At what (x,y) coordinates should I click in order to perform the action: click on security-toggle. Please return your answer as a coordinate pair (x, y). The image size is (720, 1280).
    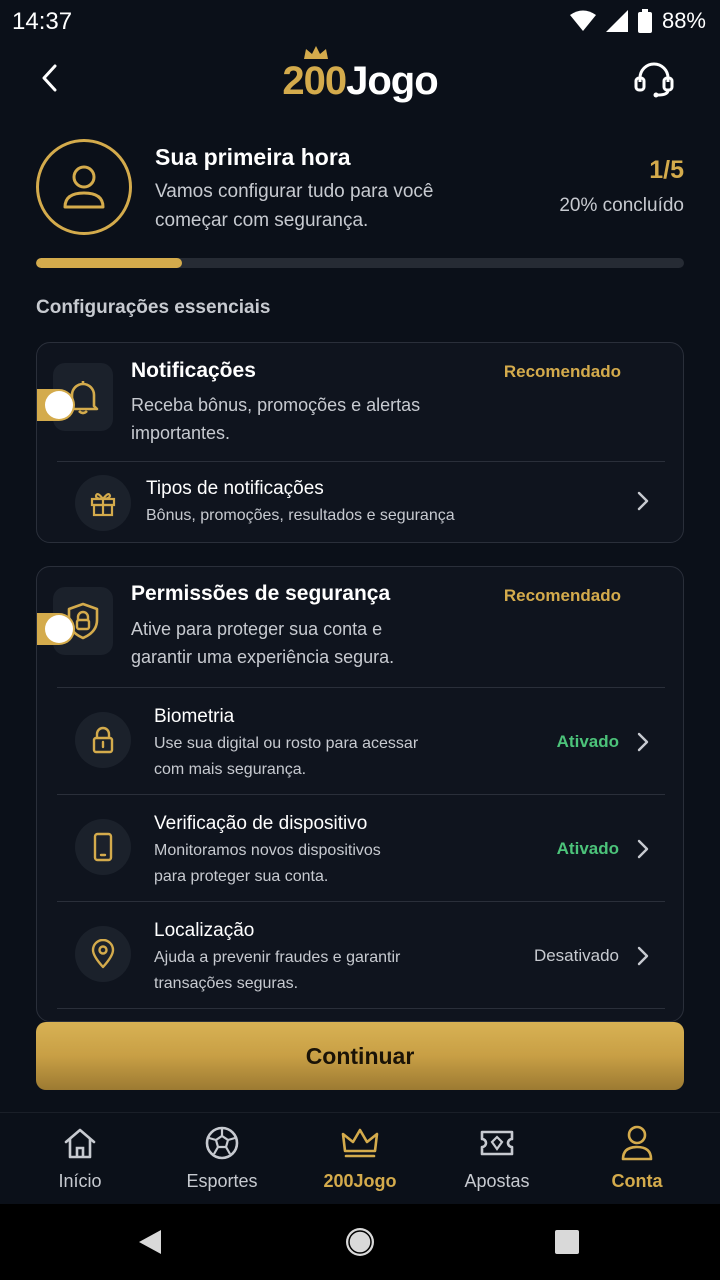
    Looking at the image, I should click on (56, 629).